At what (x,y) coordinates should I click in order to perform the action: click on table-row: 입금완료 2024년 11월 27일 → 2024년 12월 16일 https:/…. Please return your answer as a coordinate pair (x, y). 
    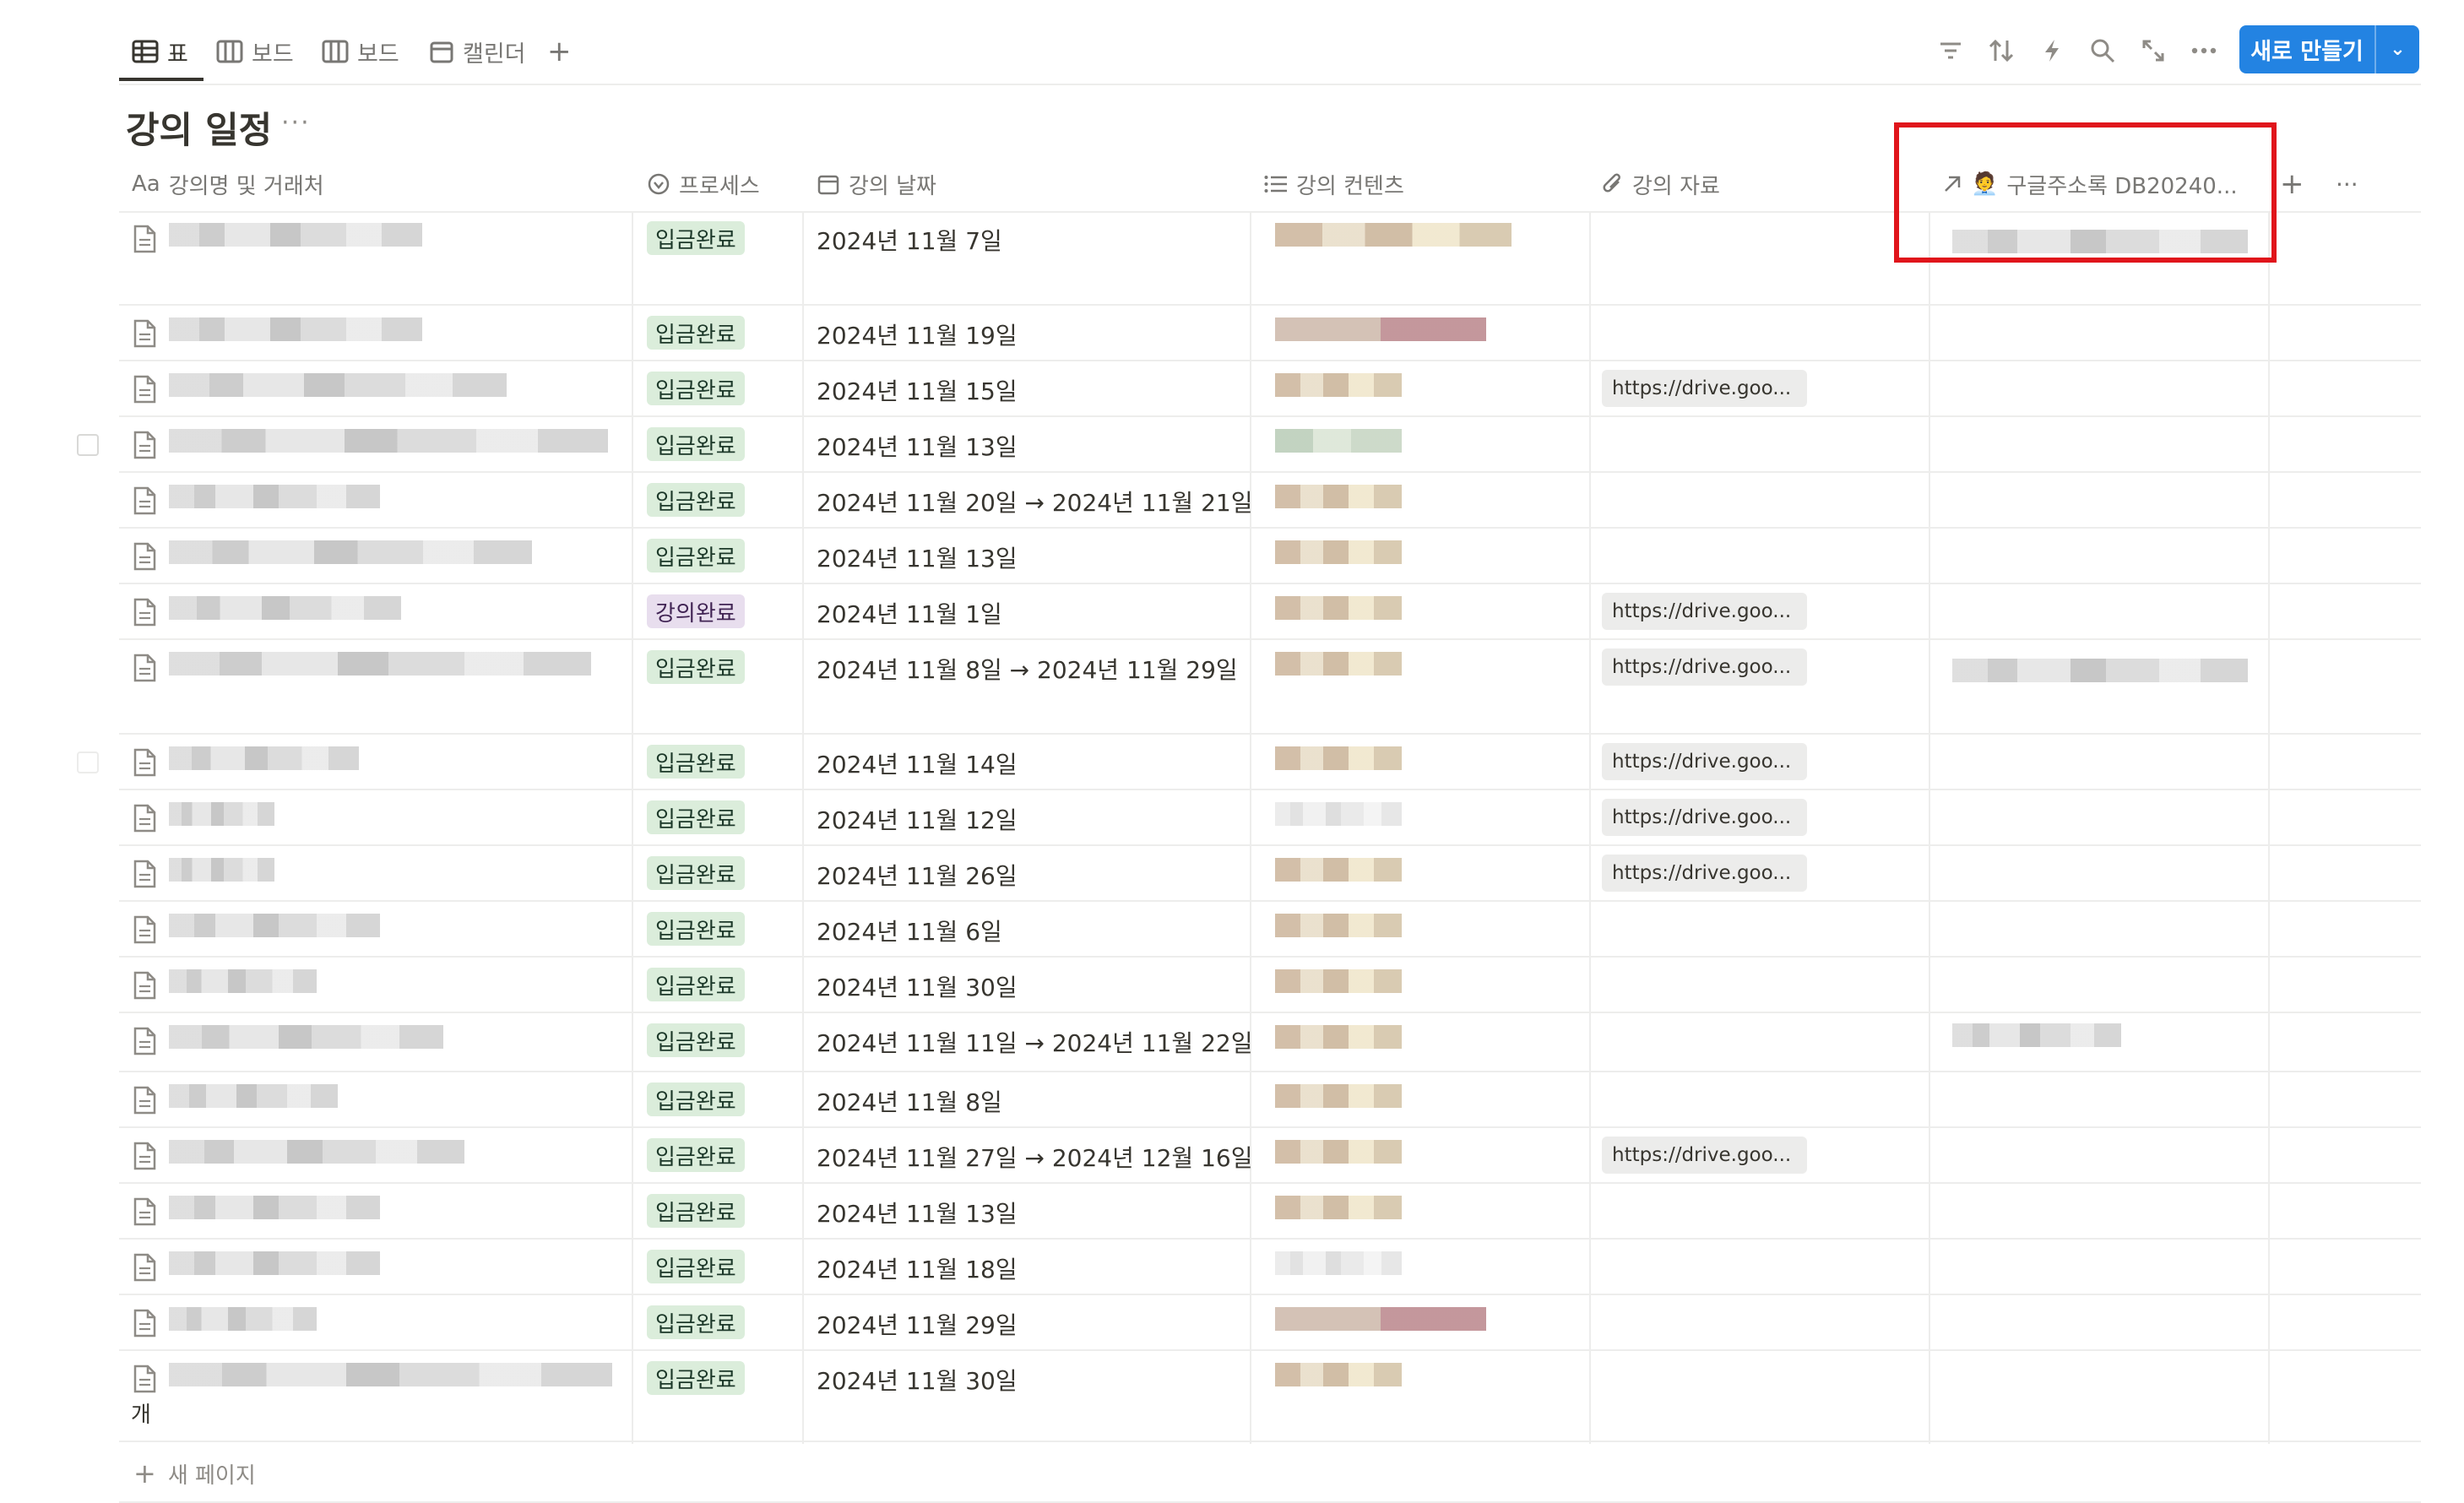
    Looking at the image, I should click on (1232, 1156).